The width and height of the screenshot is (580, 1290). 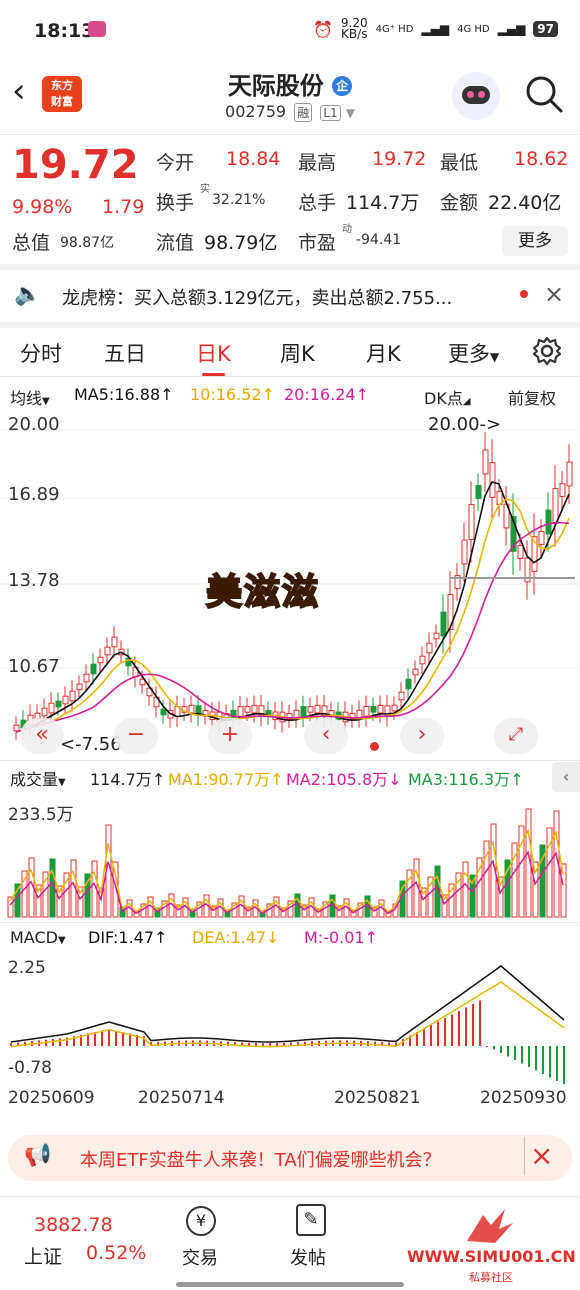 I want to click on battery-icon: 97, so click(x=545, y=29).